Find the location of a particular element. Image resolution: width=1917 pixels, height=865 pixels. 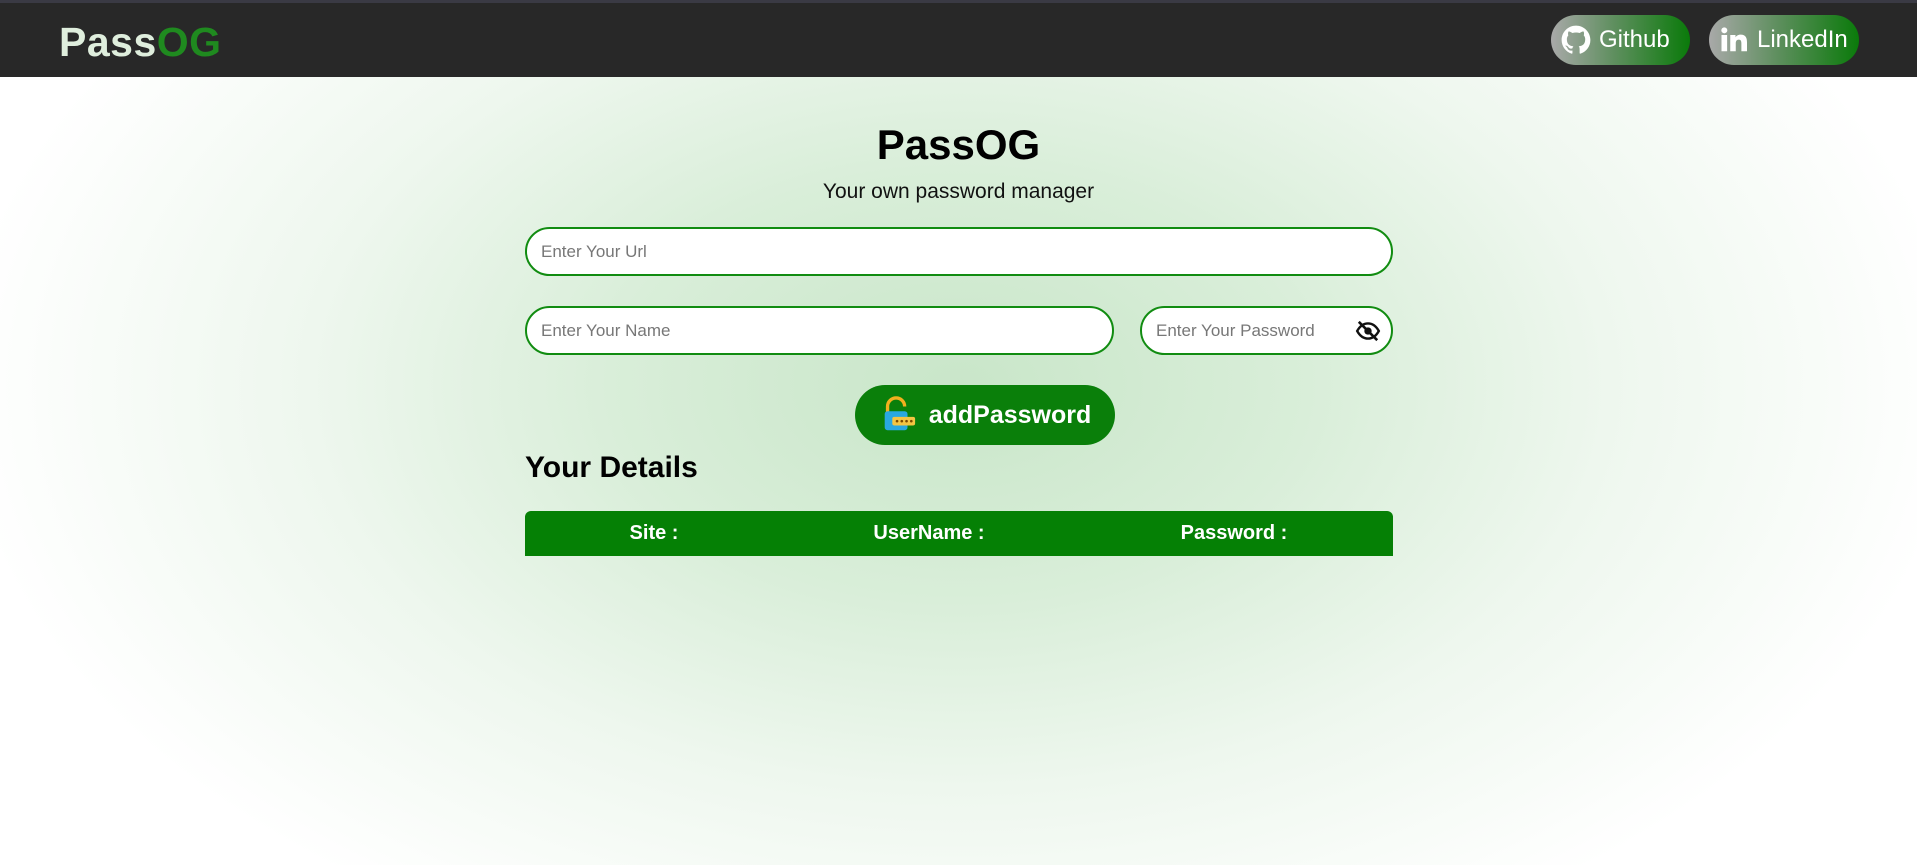

username-input is located at coordinates (819, 330).